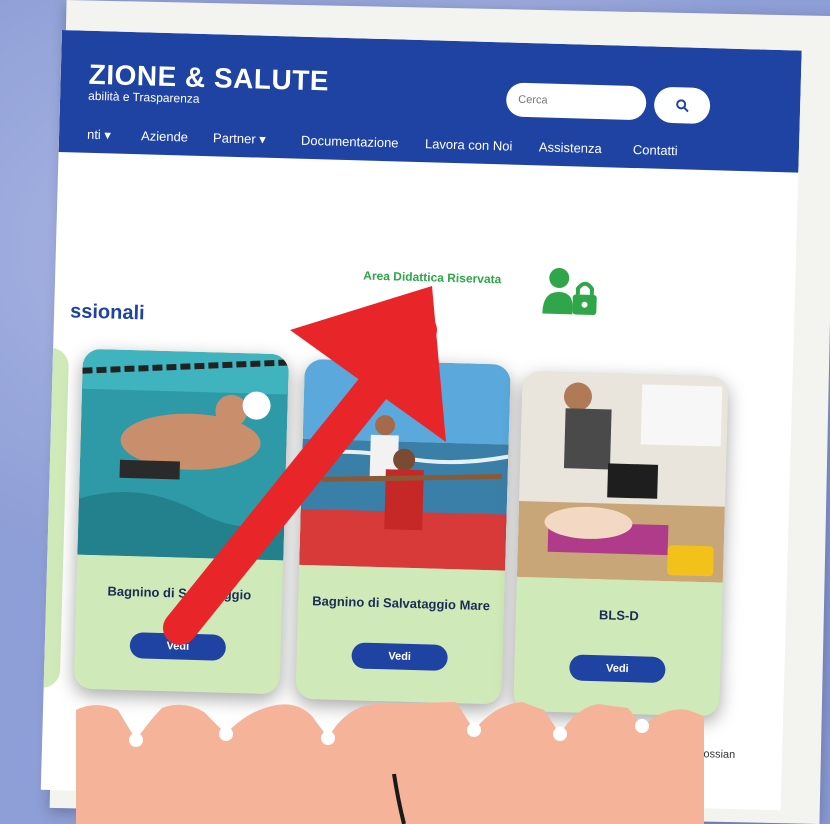 This screenshot has height=824, width=830. Describe the element at coordinates (99, 135) in the screenshot. I see `nav-item-partial: nti ▾` at that location.